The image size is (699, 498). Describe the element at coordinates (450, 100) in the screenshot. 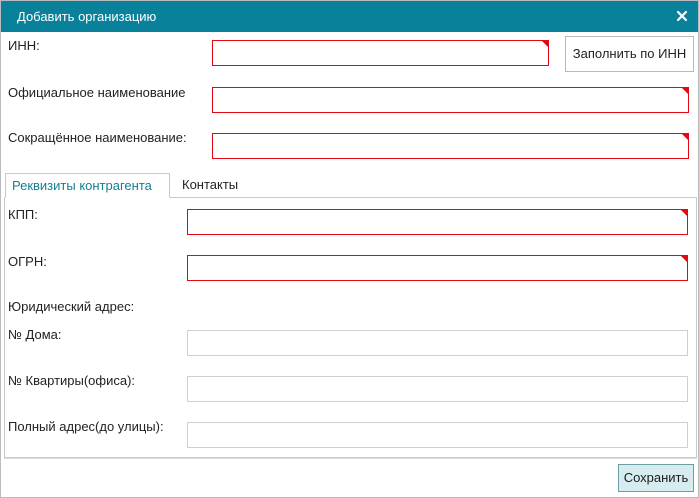

I see `official-name-input` at that location.